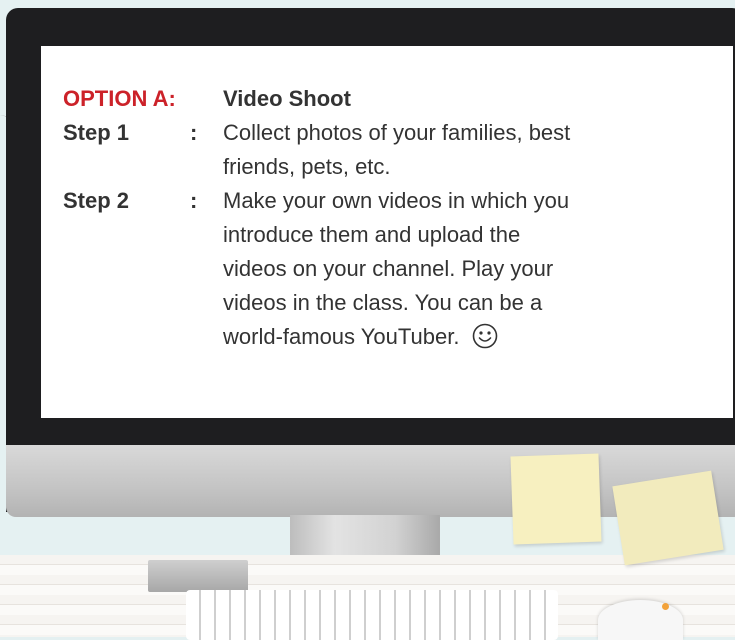 Image resolution: width=735 pixels, height=640 pixels. I want to click on step-2-label: Step 2, so click(96, 200).